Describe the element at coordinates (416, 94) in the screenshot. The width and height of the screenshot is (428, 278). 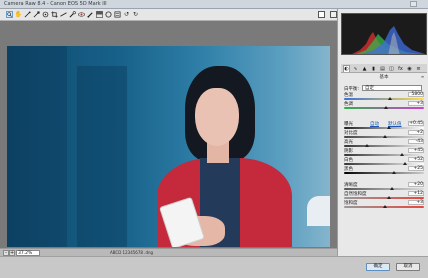
I see `slider-value-field: 5800` at that location.